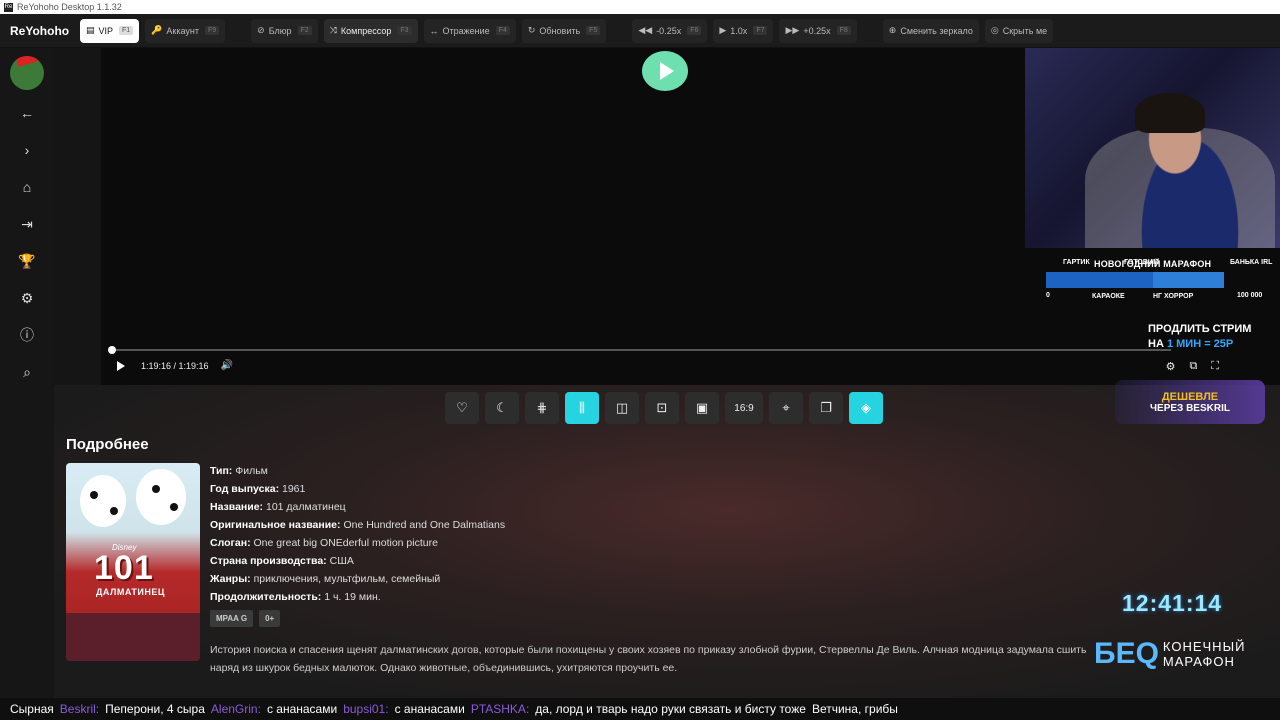 The width and height of the screenshot is (1280, 720). What do you see at coordinates (665, 71) in the screenshot?
I see `play-button-large` at bounding box center [665, 71].